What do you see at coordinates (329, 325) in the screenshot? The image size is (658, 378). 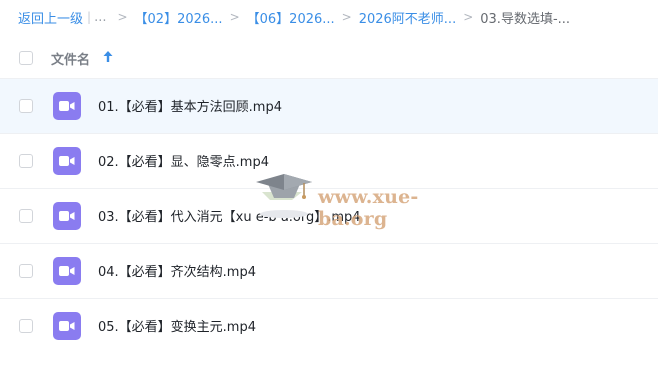 I see `file-row: 05.【必看】变换主元.mp4` at bounding box center [329, 325].